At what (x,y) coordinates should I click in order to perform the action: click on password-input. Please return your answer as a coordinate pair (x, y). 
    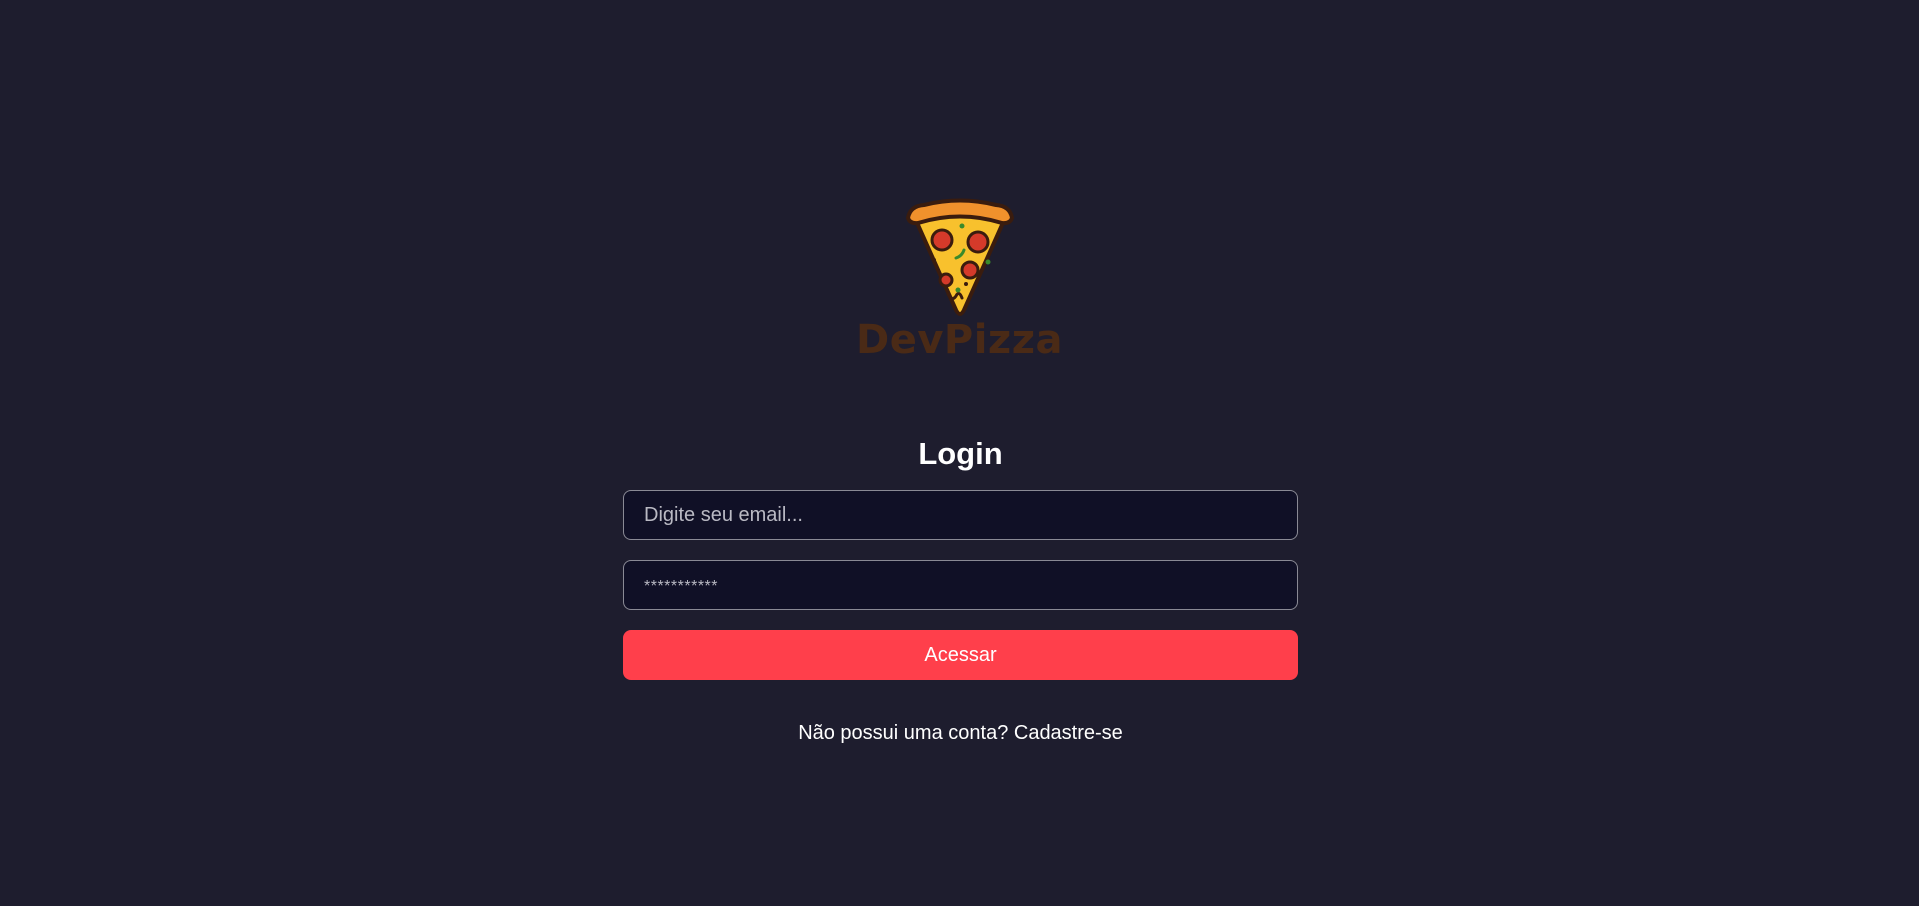
    Looking at the image, I should click on (960, 585).